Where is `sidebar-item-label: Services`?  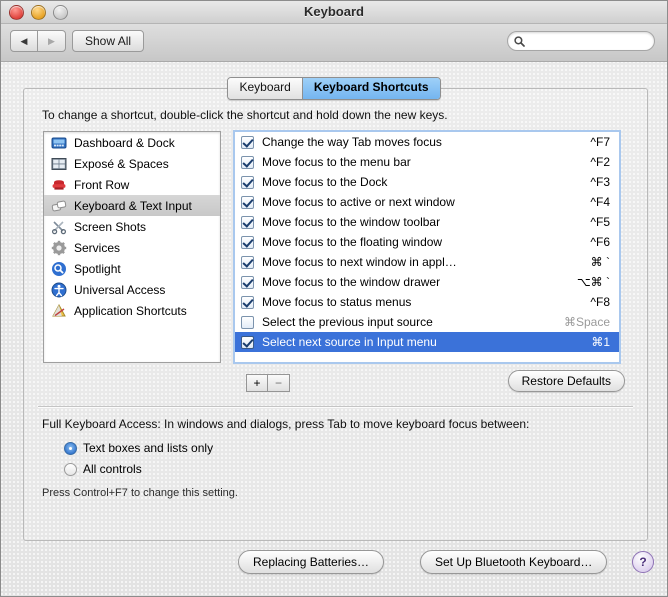
sidebar-item-label: Services is located at coordinates (97, 247).